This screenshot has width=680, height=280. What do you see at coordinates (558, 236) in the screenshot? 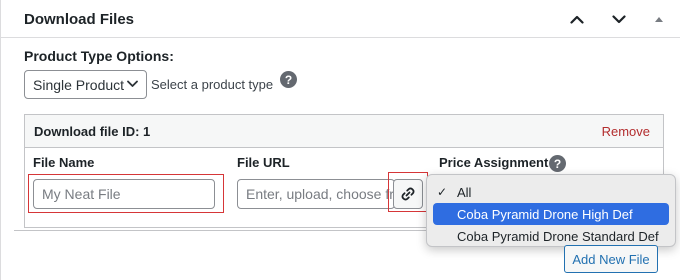
I see `price-option-label: Coba Pyramid Drone Standard Def` at bounding box center [558, 236].